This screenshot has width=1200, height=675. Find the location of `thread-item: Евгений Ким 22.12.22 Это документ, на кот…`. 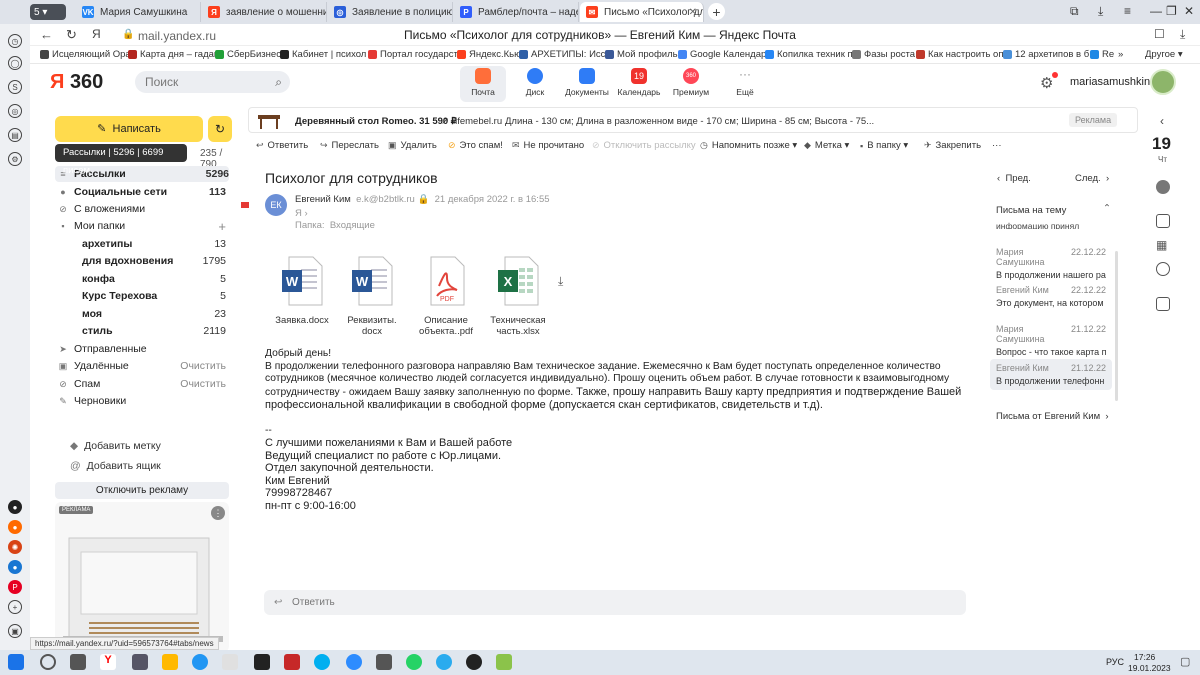

thread-item: Евгений Ким 22.12.22 Это документ, на кот… is located at coordinates (1051, 296).